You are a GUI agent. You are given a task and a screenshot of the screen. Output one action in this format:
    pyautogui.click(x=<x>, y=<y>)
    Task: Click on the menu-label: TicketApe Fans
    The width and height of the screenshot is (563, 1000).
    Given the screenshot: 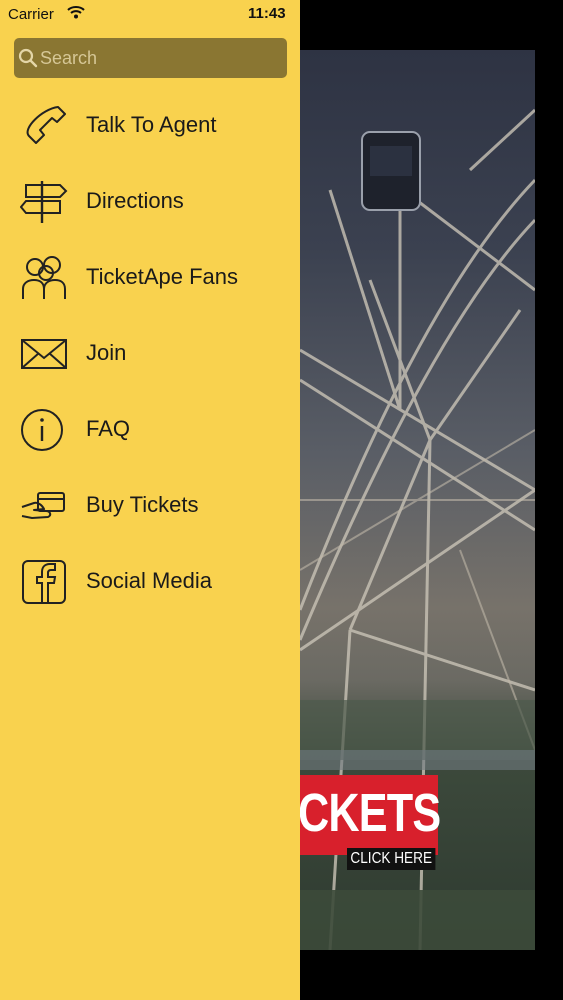 What is the action you would take?
    pyautogui.click(x=162, y=276)
    